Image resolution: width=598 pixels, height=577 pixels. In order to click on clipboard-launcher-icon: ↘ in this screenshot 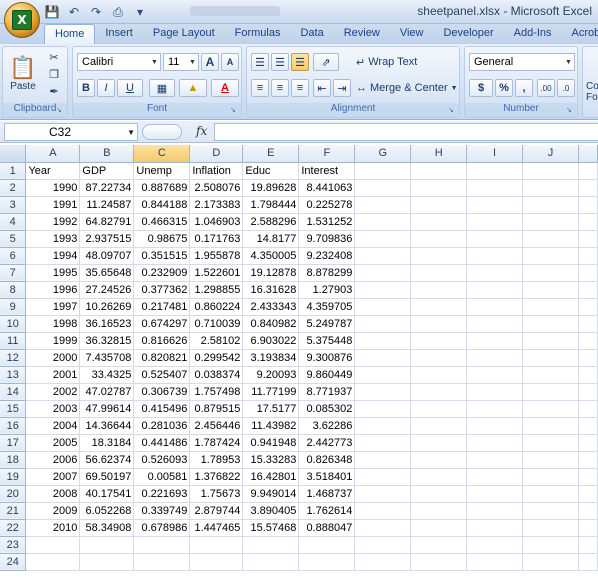, I will do `click(60, 110)`.